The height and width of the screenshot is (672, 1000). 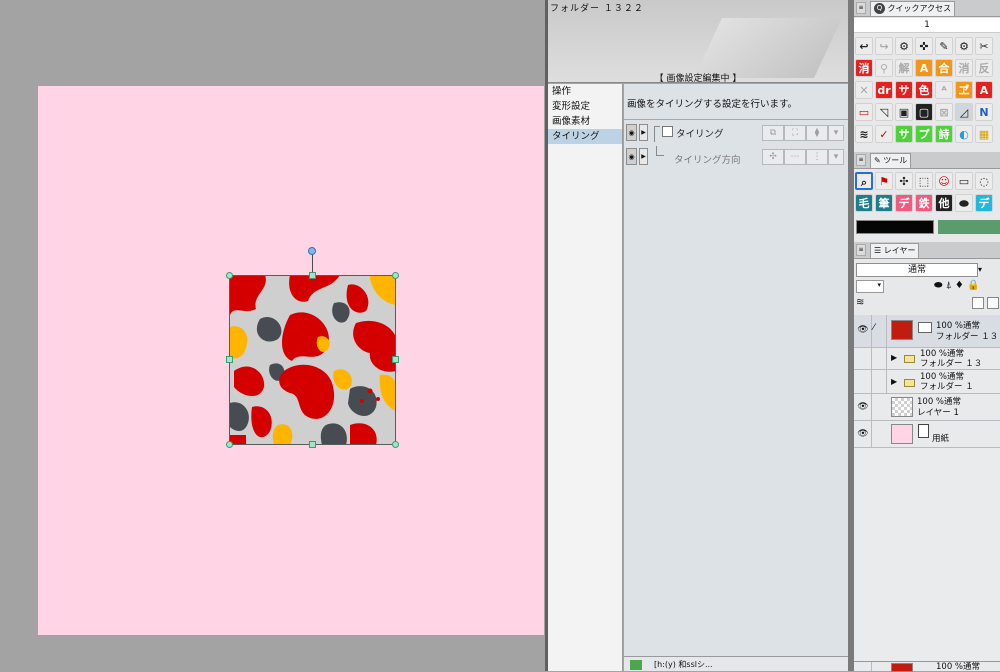 I want to click on transform-bounding-box, so click(x=312, y=360).